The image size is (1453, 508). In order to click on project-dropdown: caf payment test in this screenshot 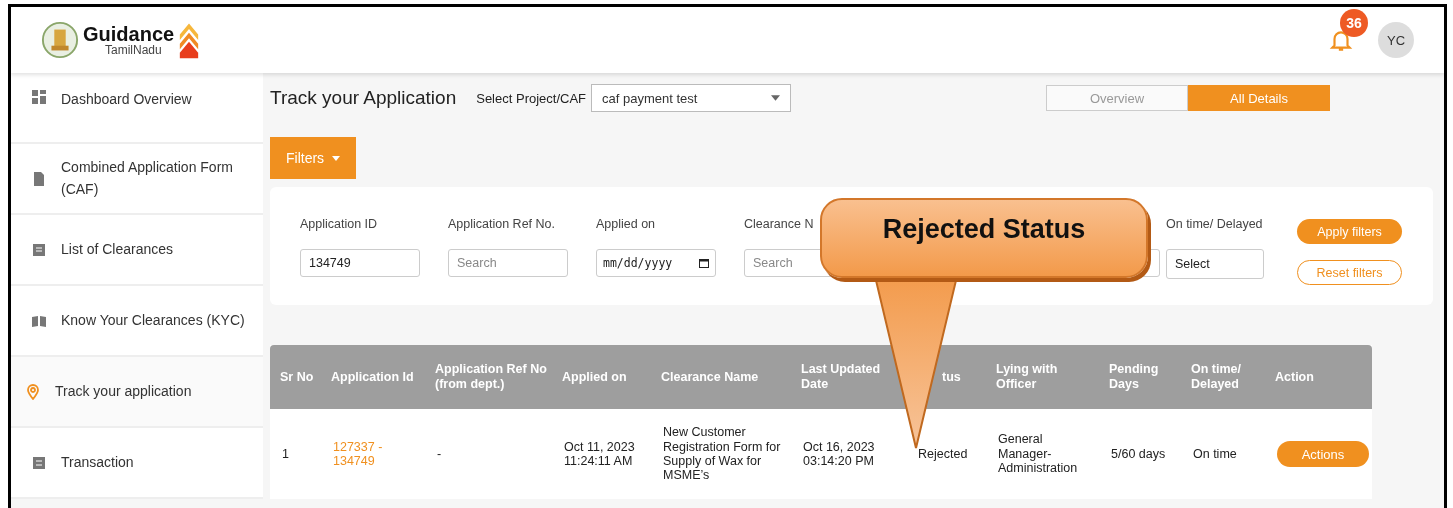, I will do `click(691, 98)`.